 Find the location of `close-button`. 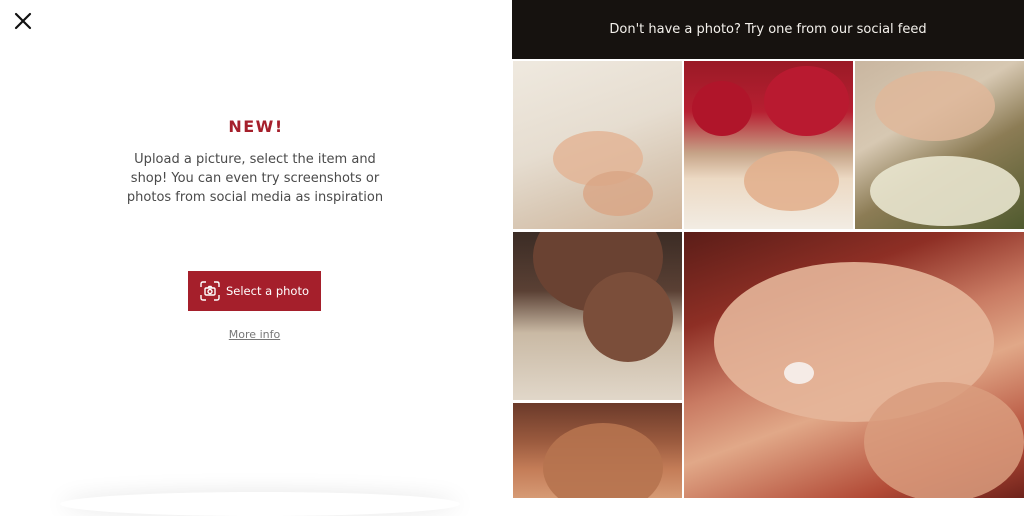

close-button is located at coordinates (23, 21).